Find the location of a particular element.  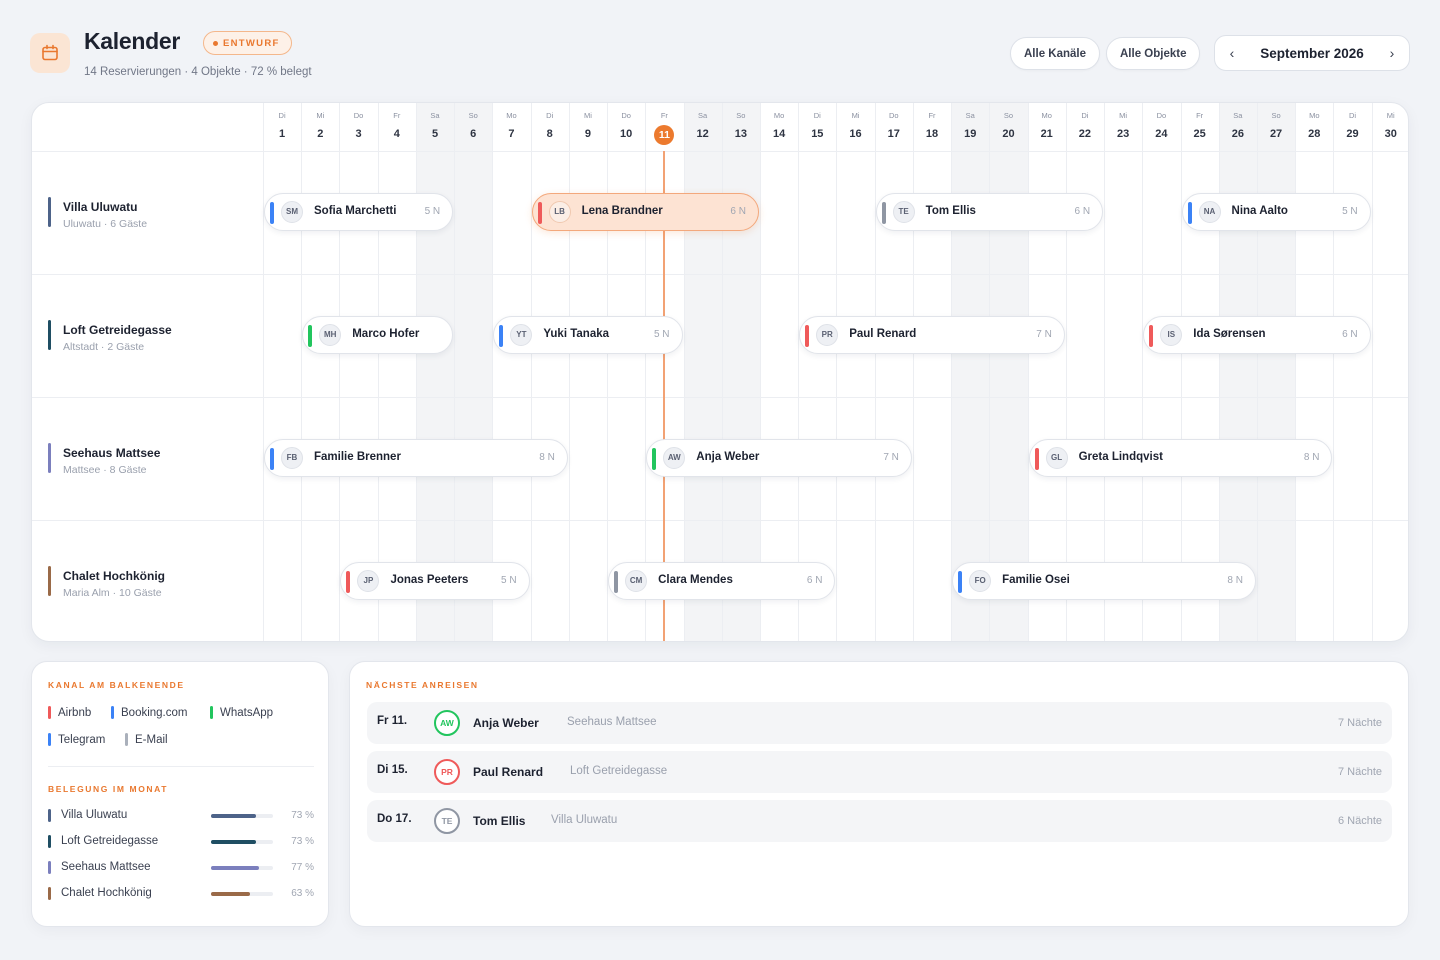

status-badge-label: ENTWURF is located at coordinates (251, 43).